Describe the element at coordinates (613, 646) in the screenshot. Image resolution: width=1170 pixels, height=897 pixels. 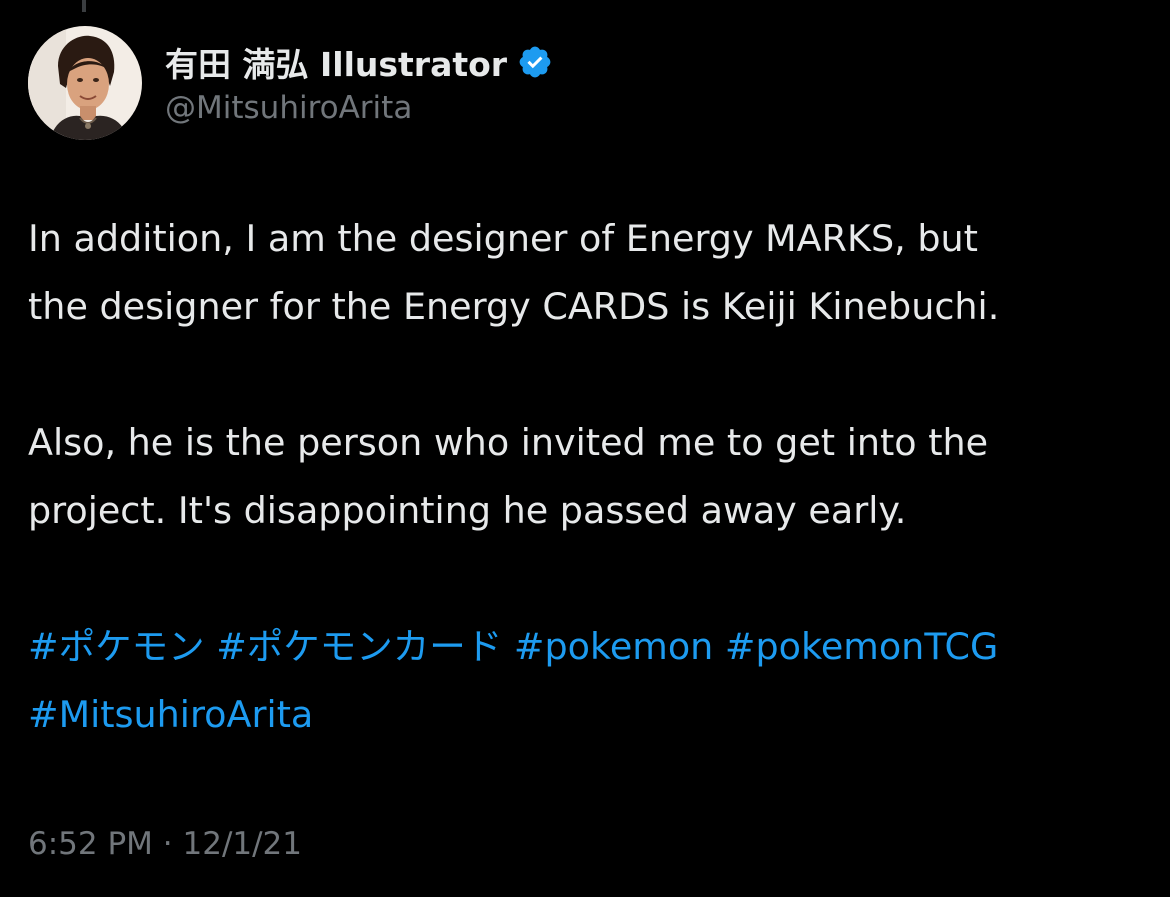
I see `hashtag-link: #pokemon` at that location.